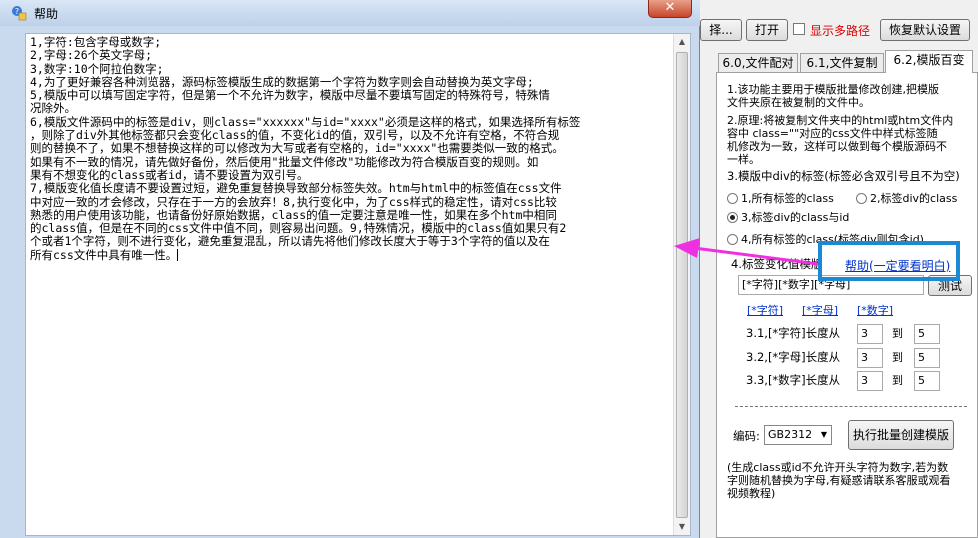 The image size is (978, 538). I want to click on radio-all-tags-class-with-id, so click(732, 239).